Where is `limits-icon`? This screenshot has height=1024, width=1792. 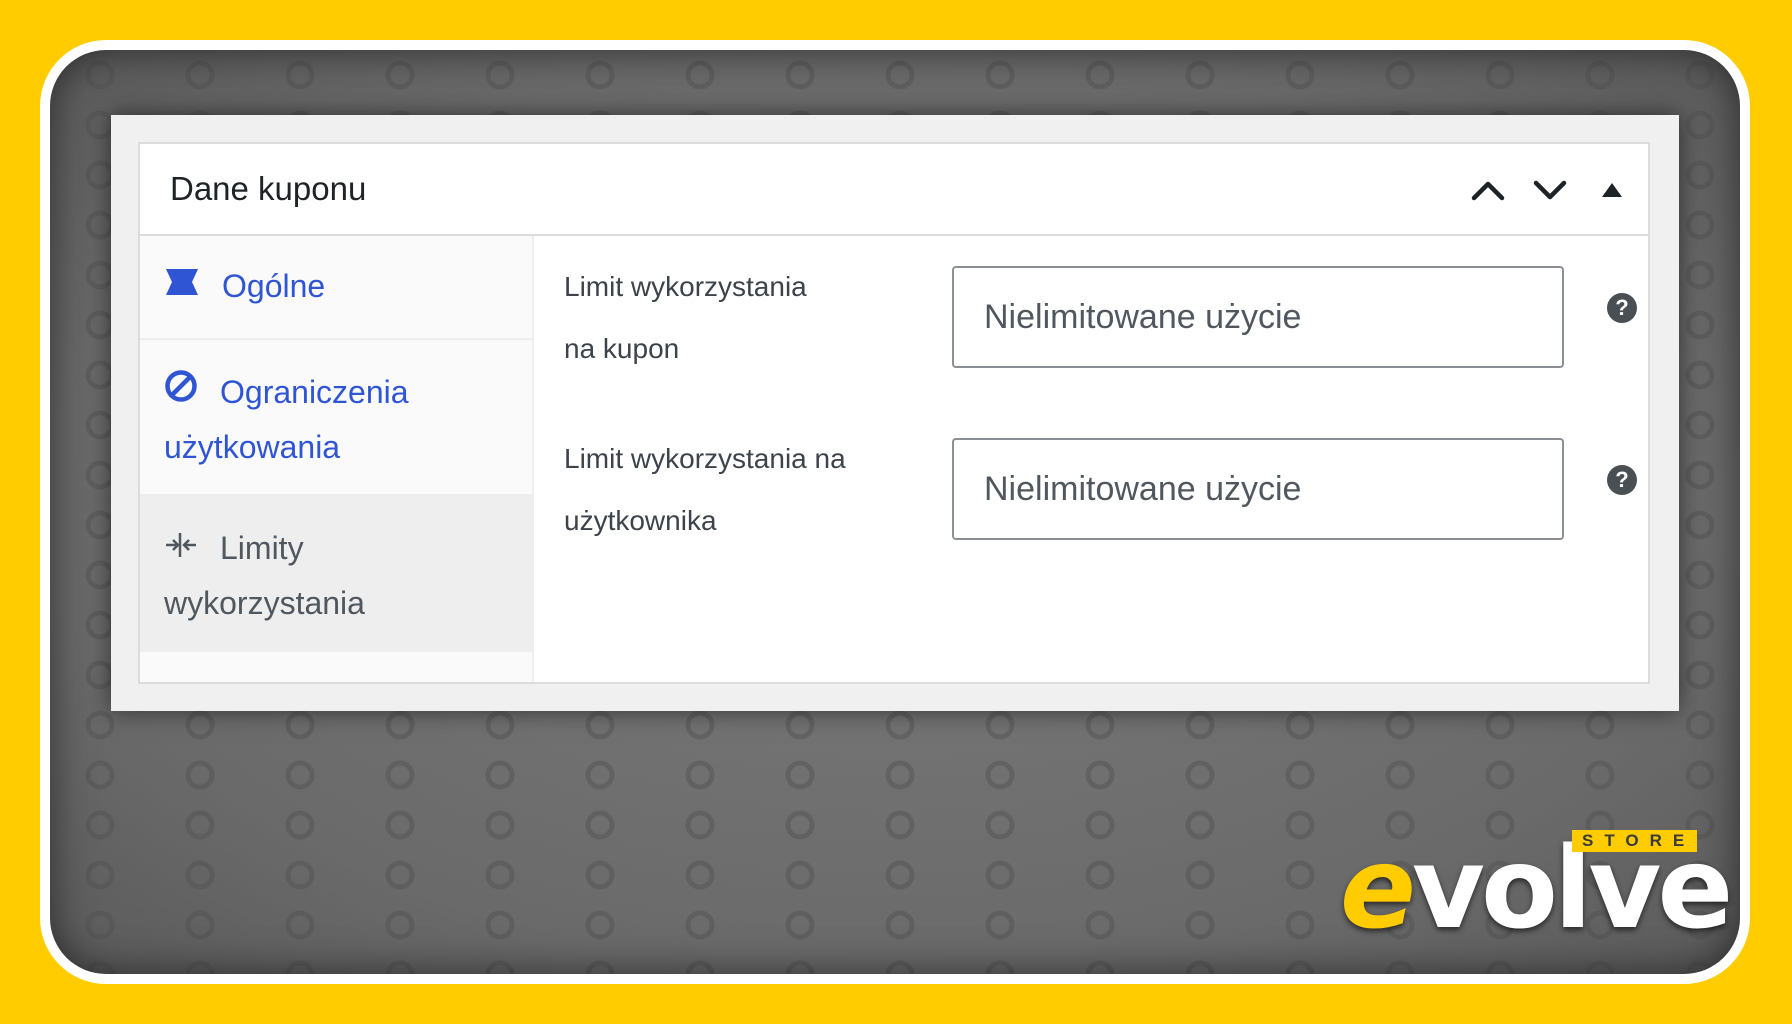
limits-icon is located at coordinates (181, 548).